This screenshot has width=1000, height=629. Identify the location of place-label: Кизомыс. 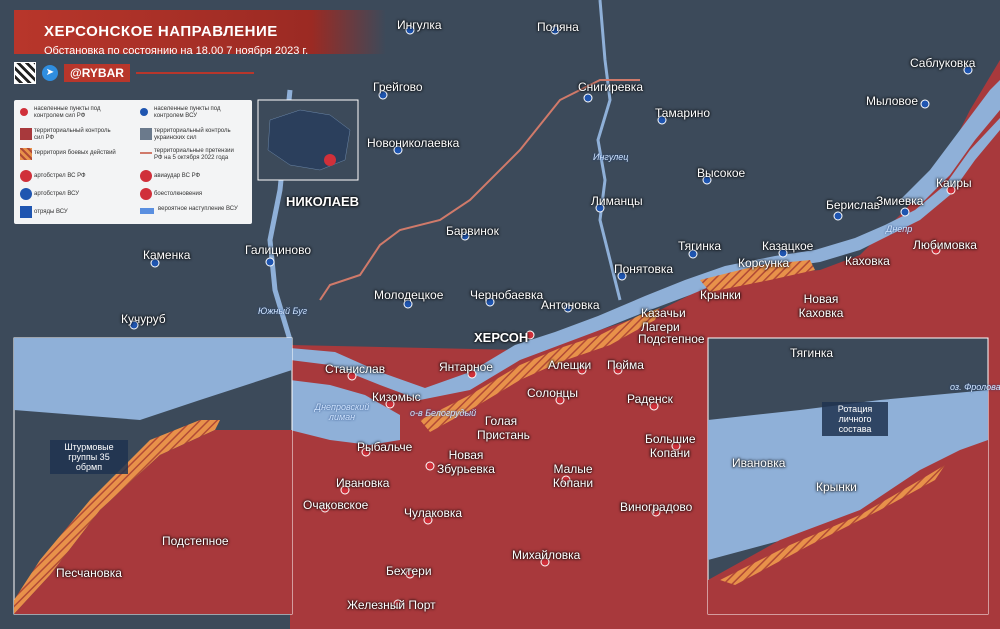
(396, 397).